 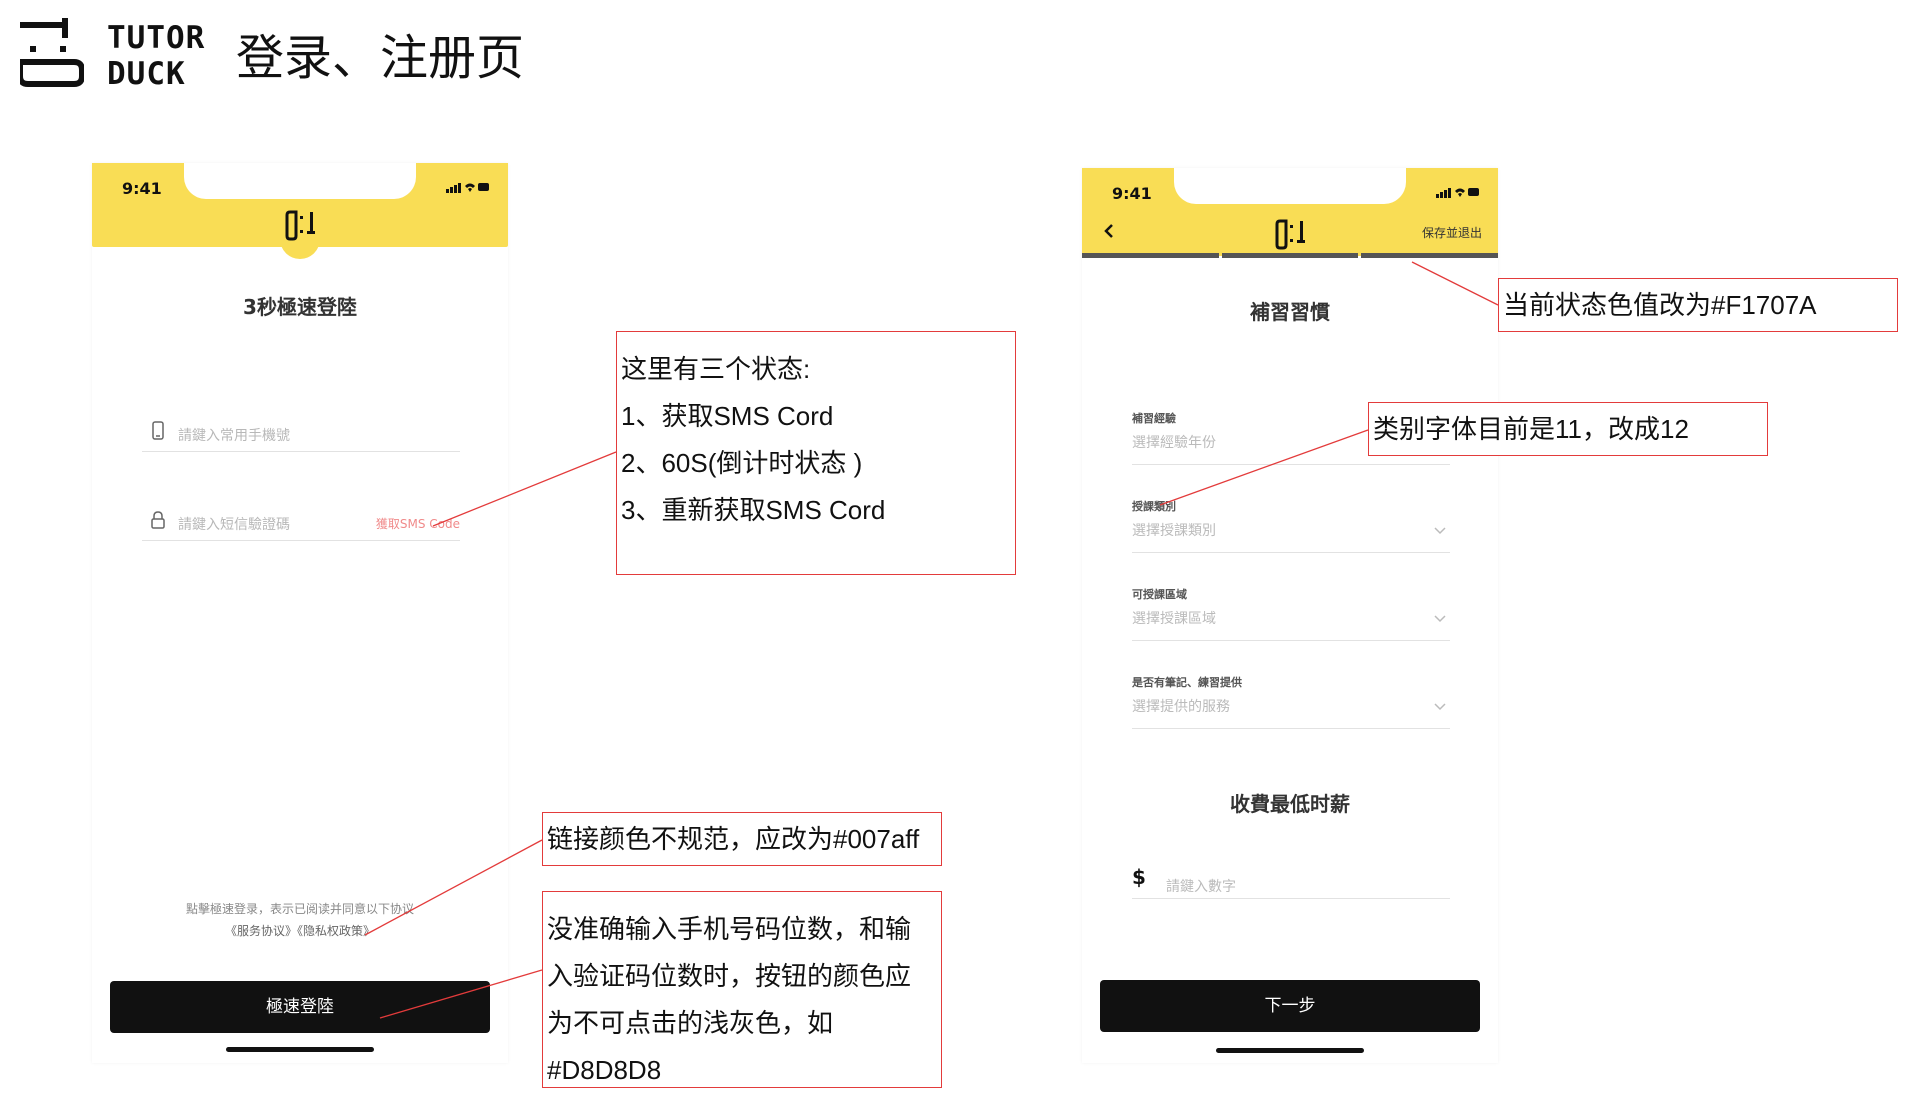 What do you see at coordinates (1187, 682) in the screenshot?
I see `field-label: 是否有筆記、練習提供` at bounding box center [1187, 682].